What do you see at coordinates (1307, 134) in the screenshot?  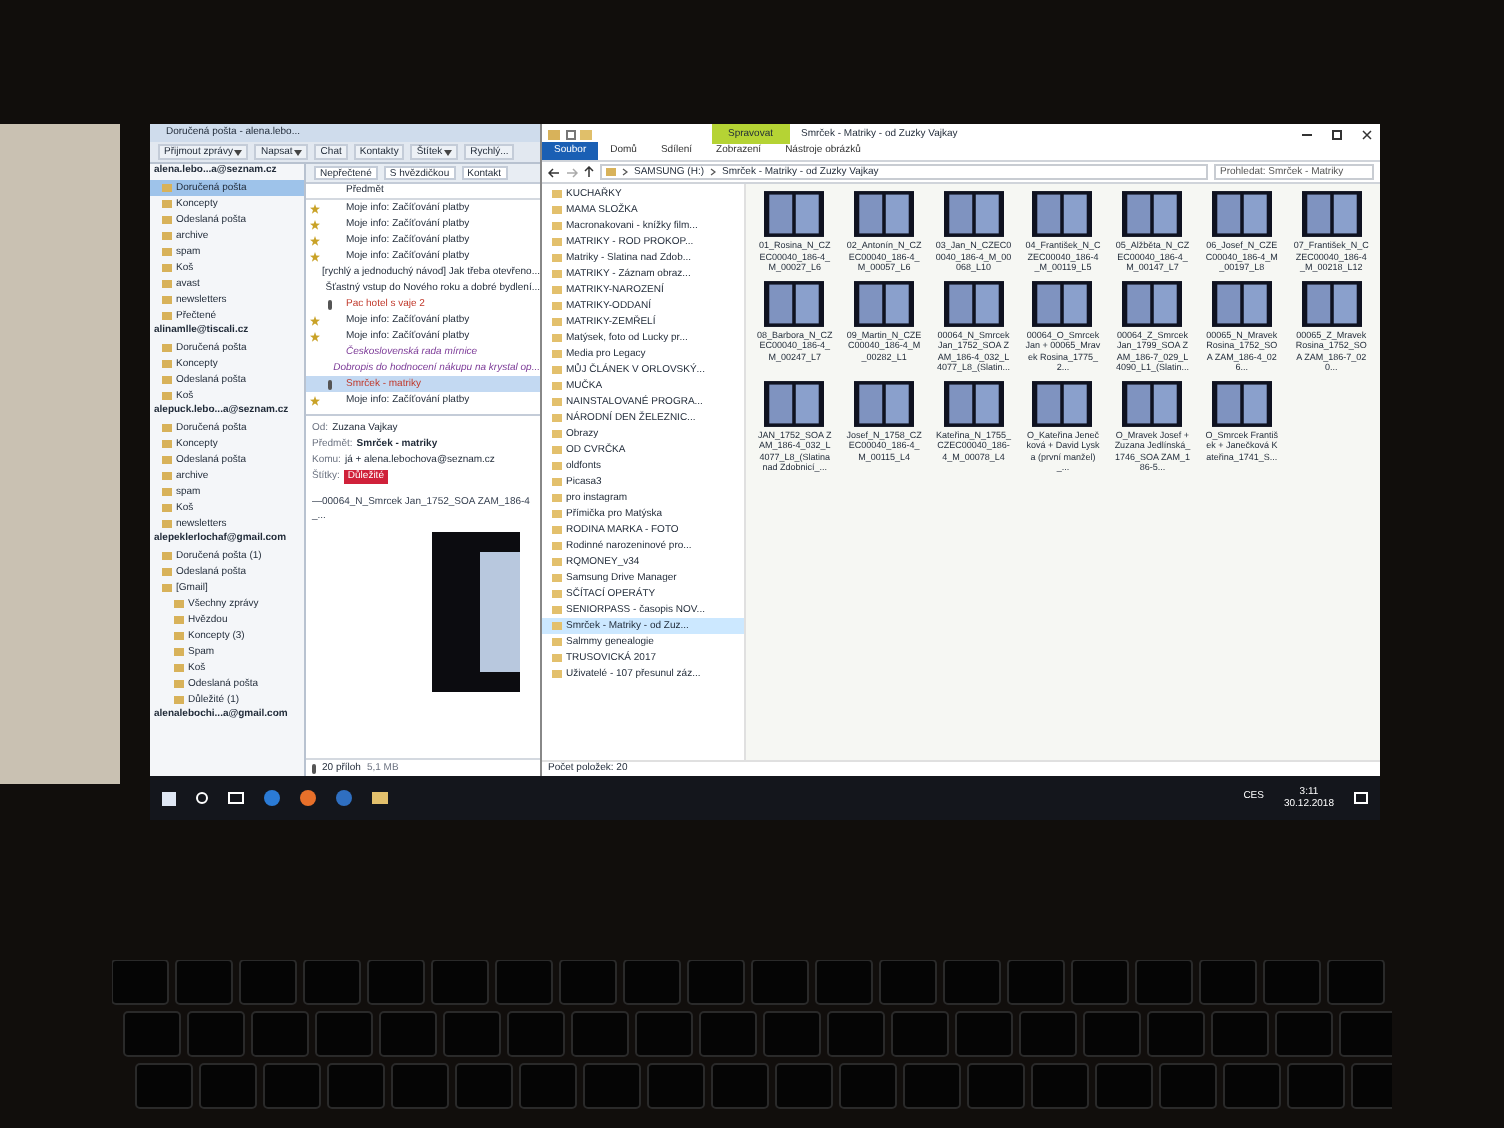 I see `minimize-button` at bounding box center [1307, 134].